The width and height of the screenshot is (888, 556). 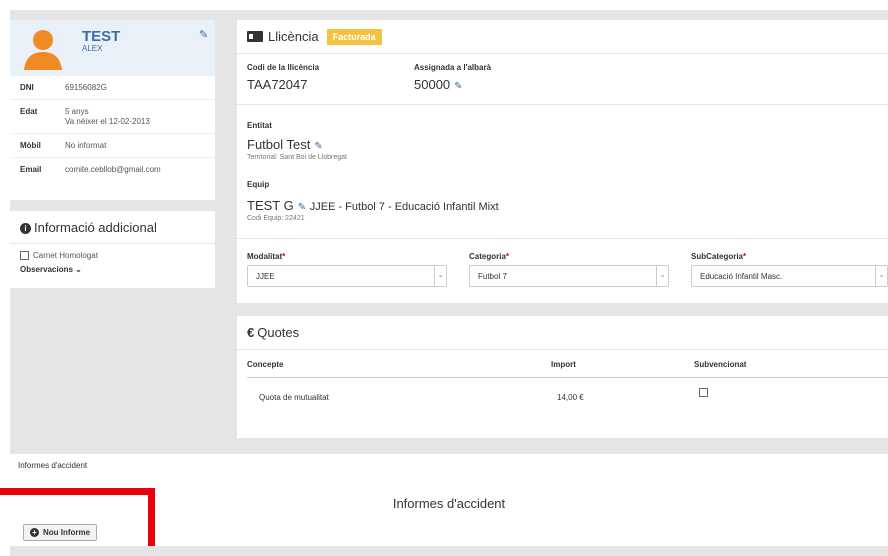 I want to click on modalitat-select: JJEE ⌄, so click(x=347, y=276).